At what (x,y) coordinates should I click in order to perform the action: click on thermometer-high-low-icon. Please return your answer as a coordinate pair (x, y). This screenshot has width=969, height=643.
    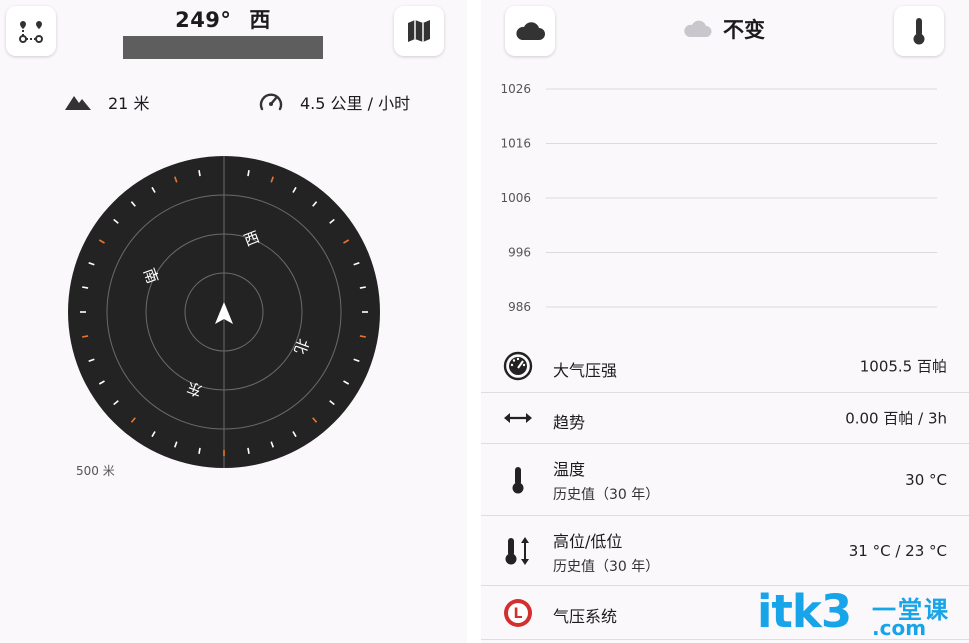
    Looking at the image, I should click on (518, 551).